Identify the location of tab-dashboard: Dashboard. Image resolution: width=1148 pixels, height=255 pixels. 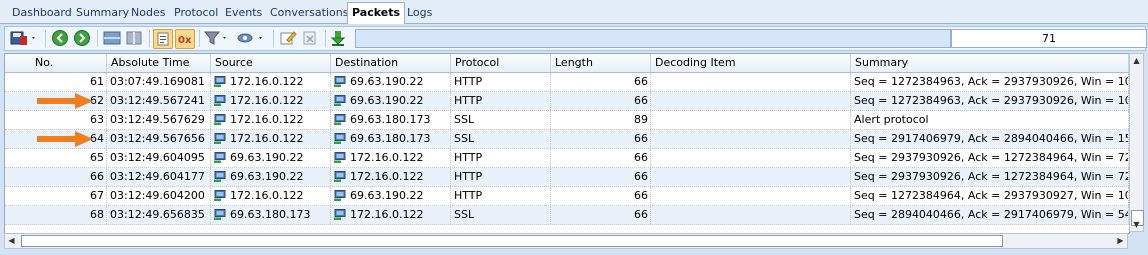
(42, 13).